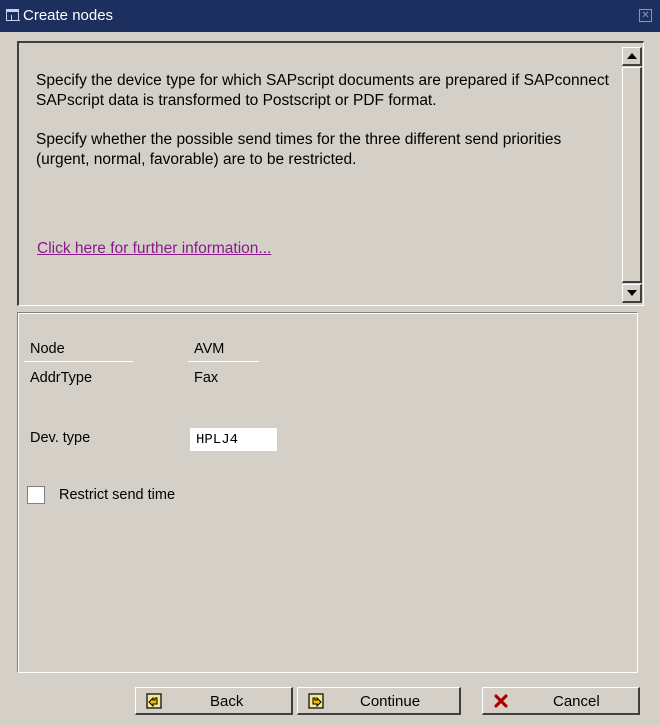  I want to click on node-value: AVM, so click(209, 349).